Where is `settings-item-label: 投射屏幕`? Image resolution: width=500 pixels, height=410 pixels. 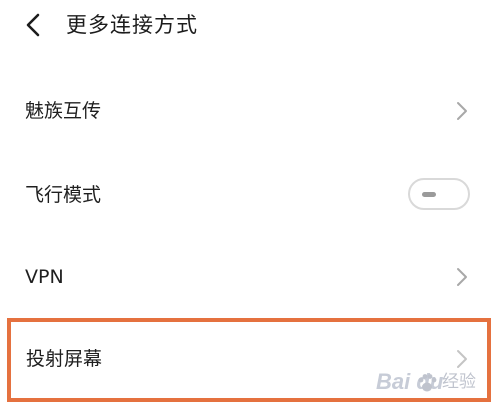
settings-item-label: 投射屏幕 is located at coordinates (64, 359).